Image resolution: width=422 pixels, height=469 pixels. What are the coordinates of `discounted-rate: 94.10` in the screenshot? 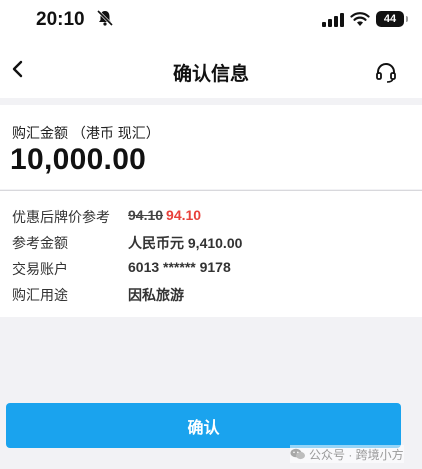 It's located at (184, 215).